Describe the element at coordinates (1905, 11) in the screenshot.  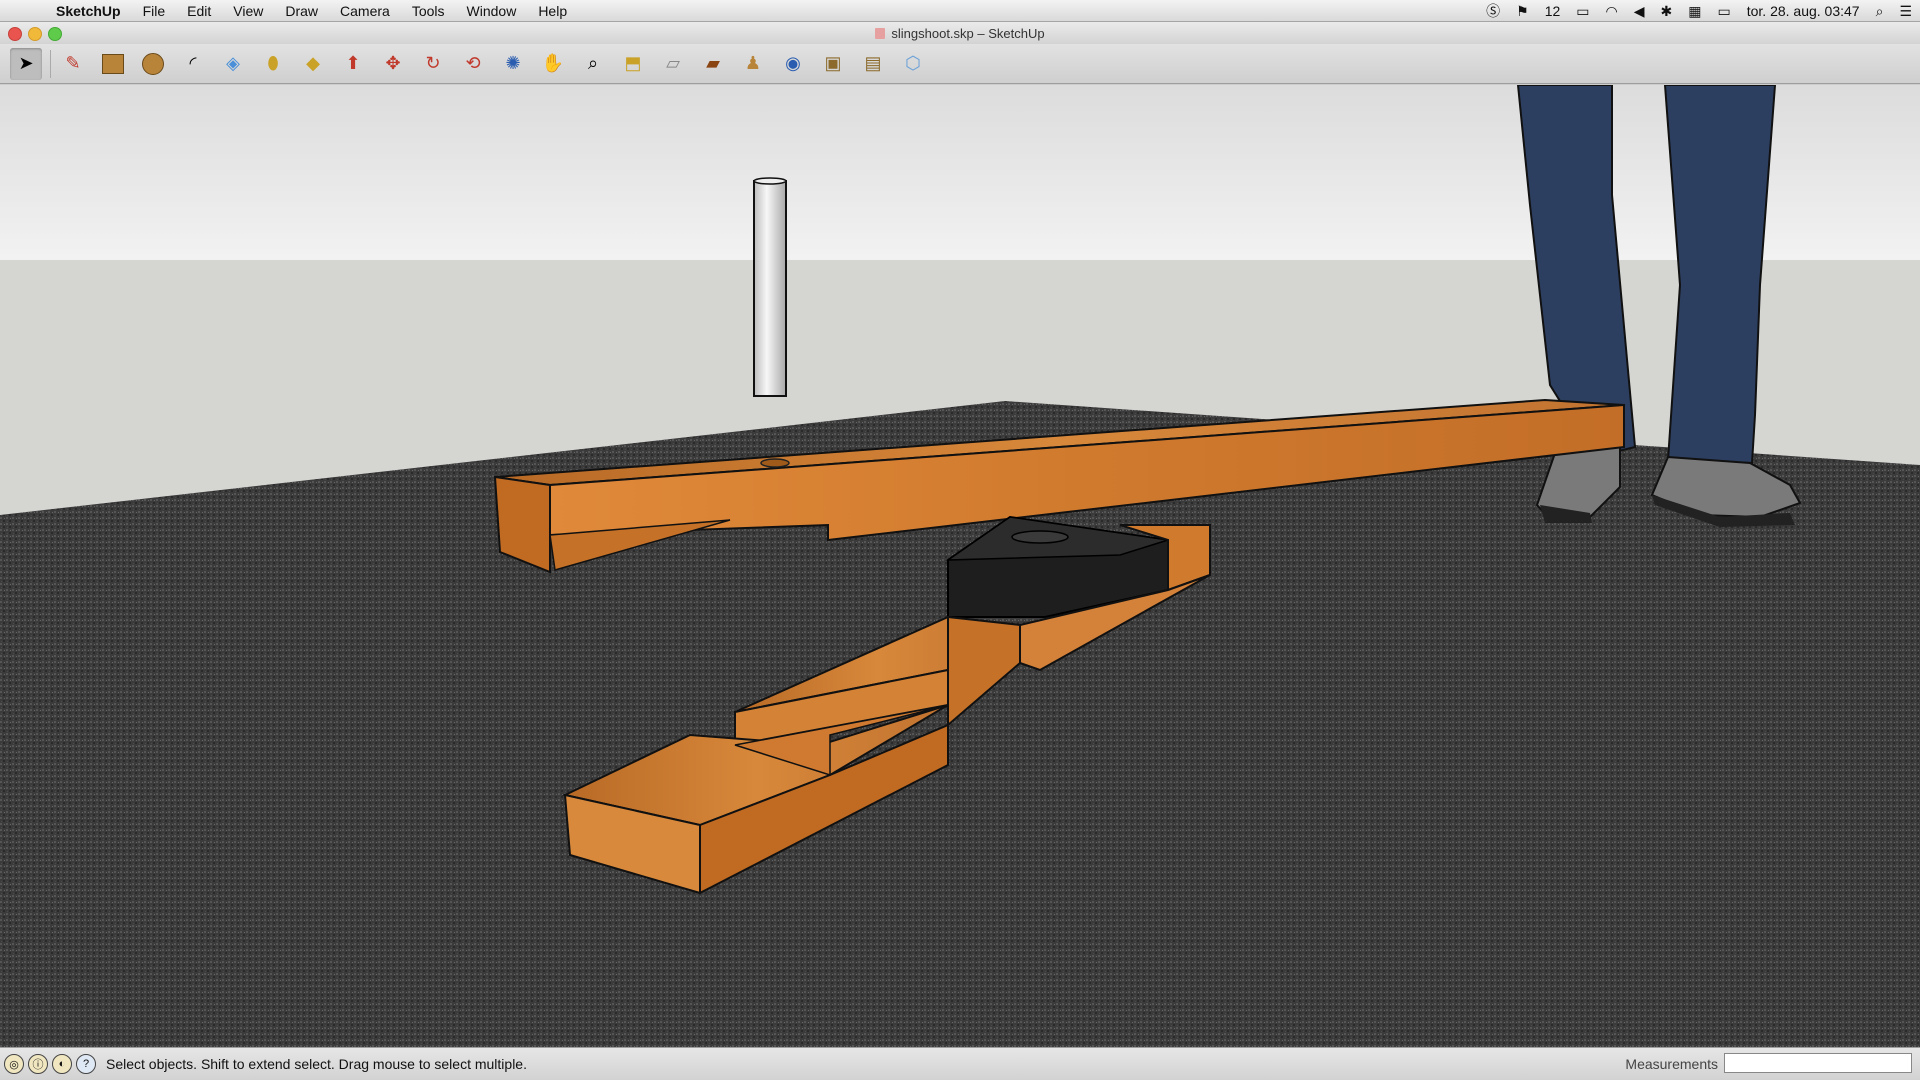
I see `notification-center-icon: ☰` at that location.